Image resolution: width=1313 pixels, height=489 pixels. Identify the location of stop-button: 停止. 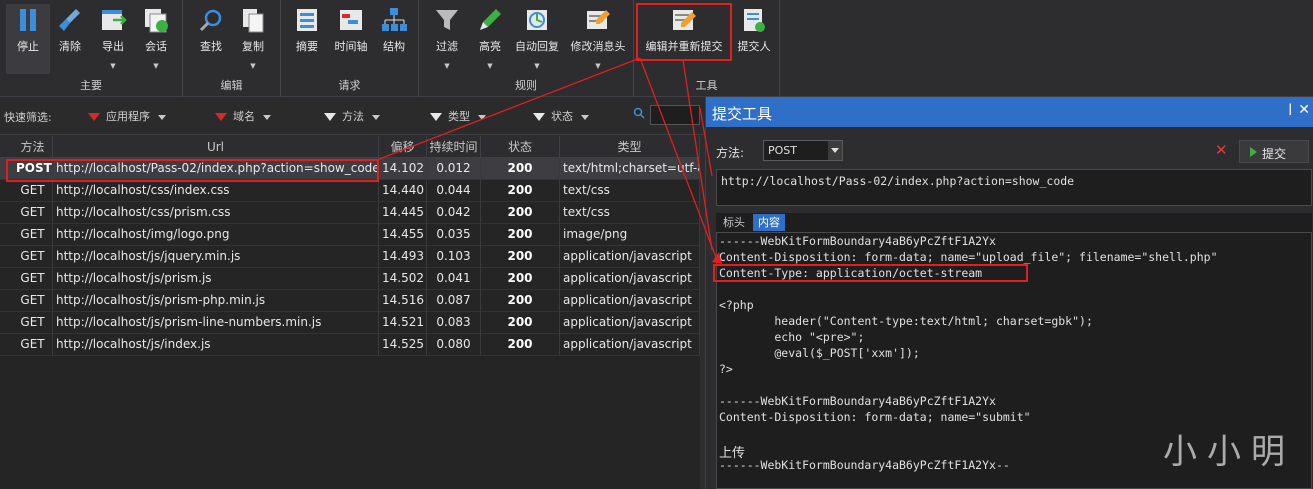
(28, 39).